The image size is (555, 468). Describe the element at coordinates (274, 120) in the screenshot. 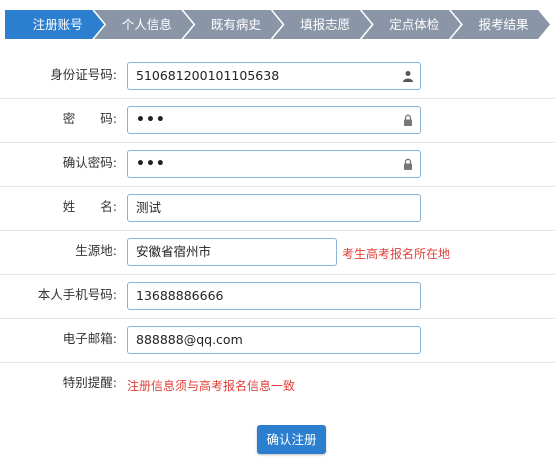

I see `password-input: •••` at that location.